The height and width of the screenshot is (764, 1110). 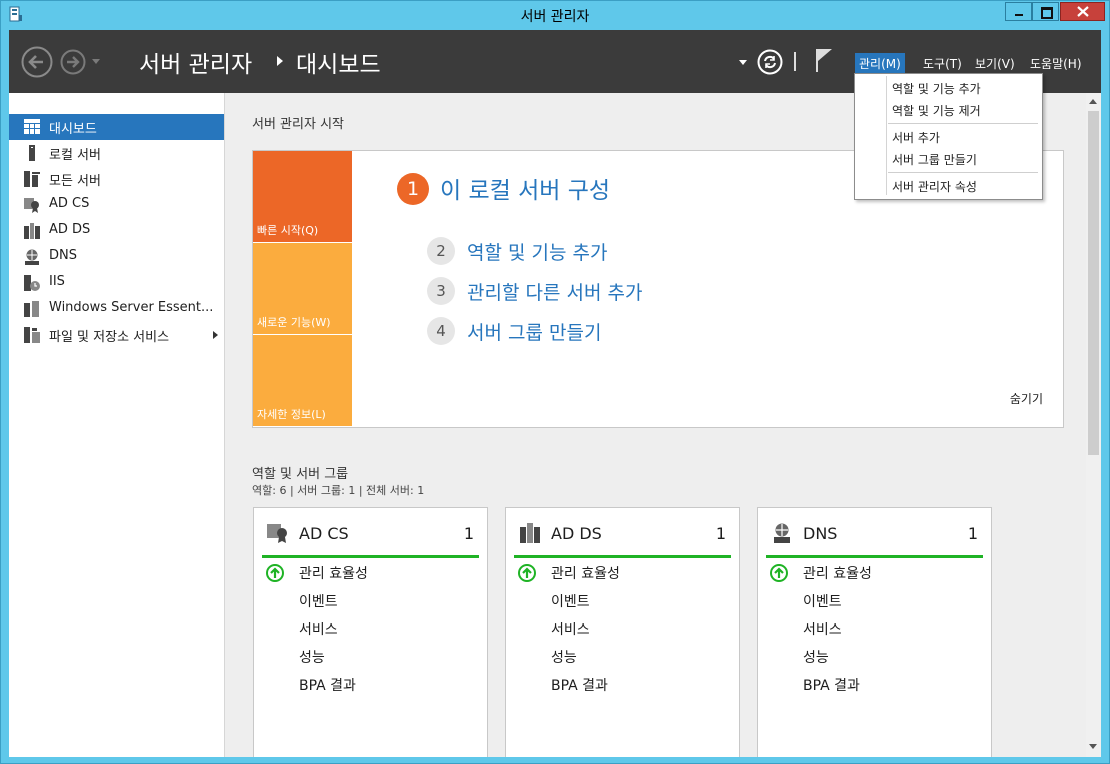 I want to click on menu-item-create-server-group: 서버 그룹 만들기, so click(x=934, y=159).